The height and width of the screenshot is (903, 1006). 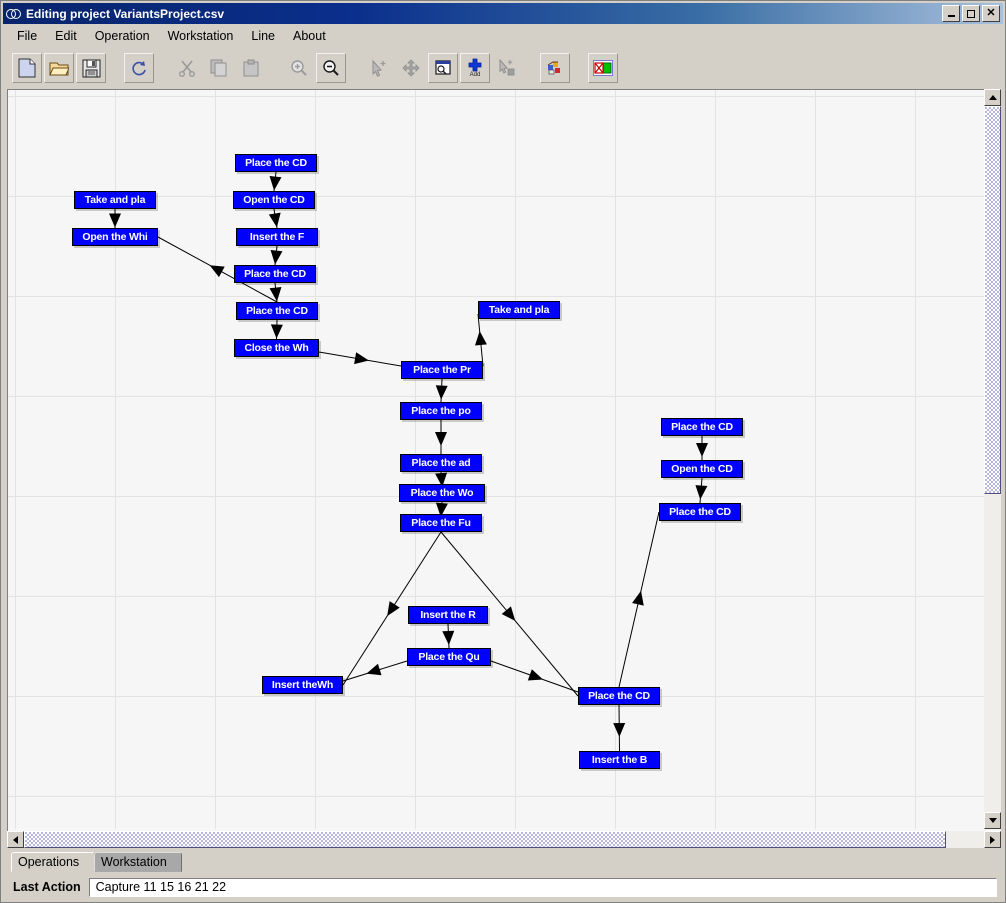 What do you see at coordinates (992, 97) in the screenshot?
I see `scroll-up-button` at bounding box center [992, 97].